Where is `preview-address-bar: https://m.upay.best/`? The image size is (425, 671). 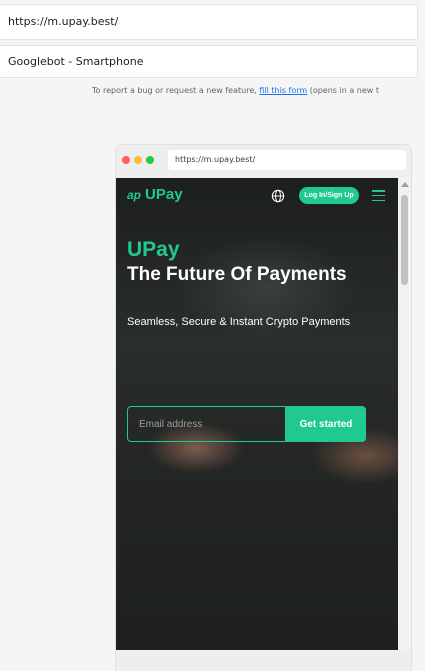
preview-address-bar: https://m.upay.best/ is located at coordinates (287, 160).